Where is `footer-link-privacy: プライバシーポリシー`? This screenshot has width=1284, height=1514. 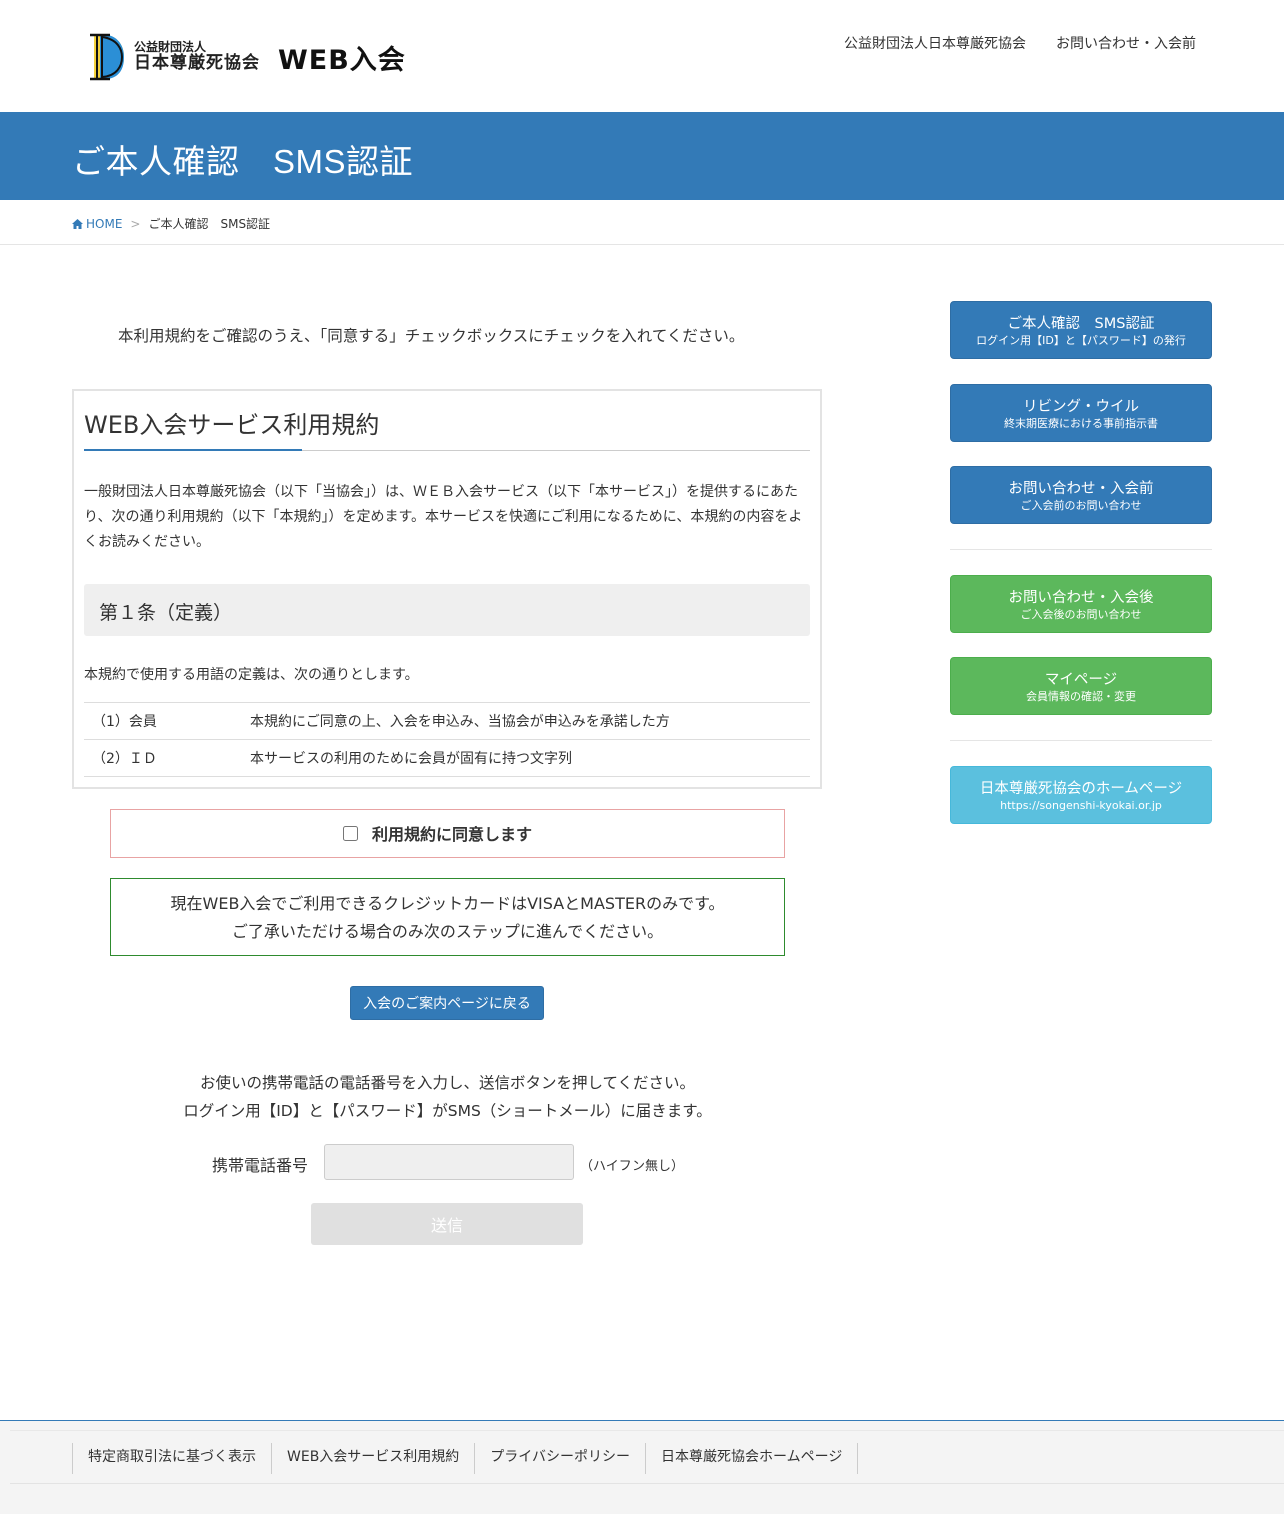
footer-link-privacy: プライバシーポリシー is located at coordinates (559, 1458).